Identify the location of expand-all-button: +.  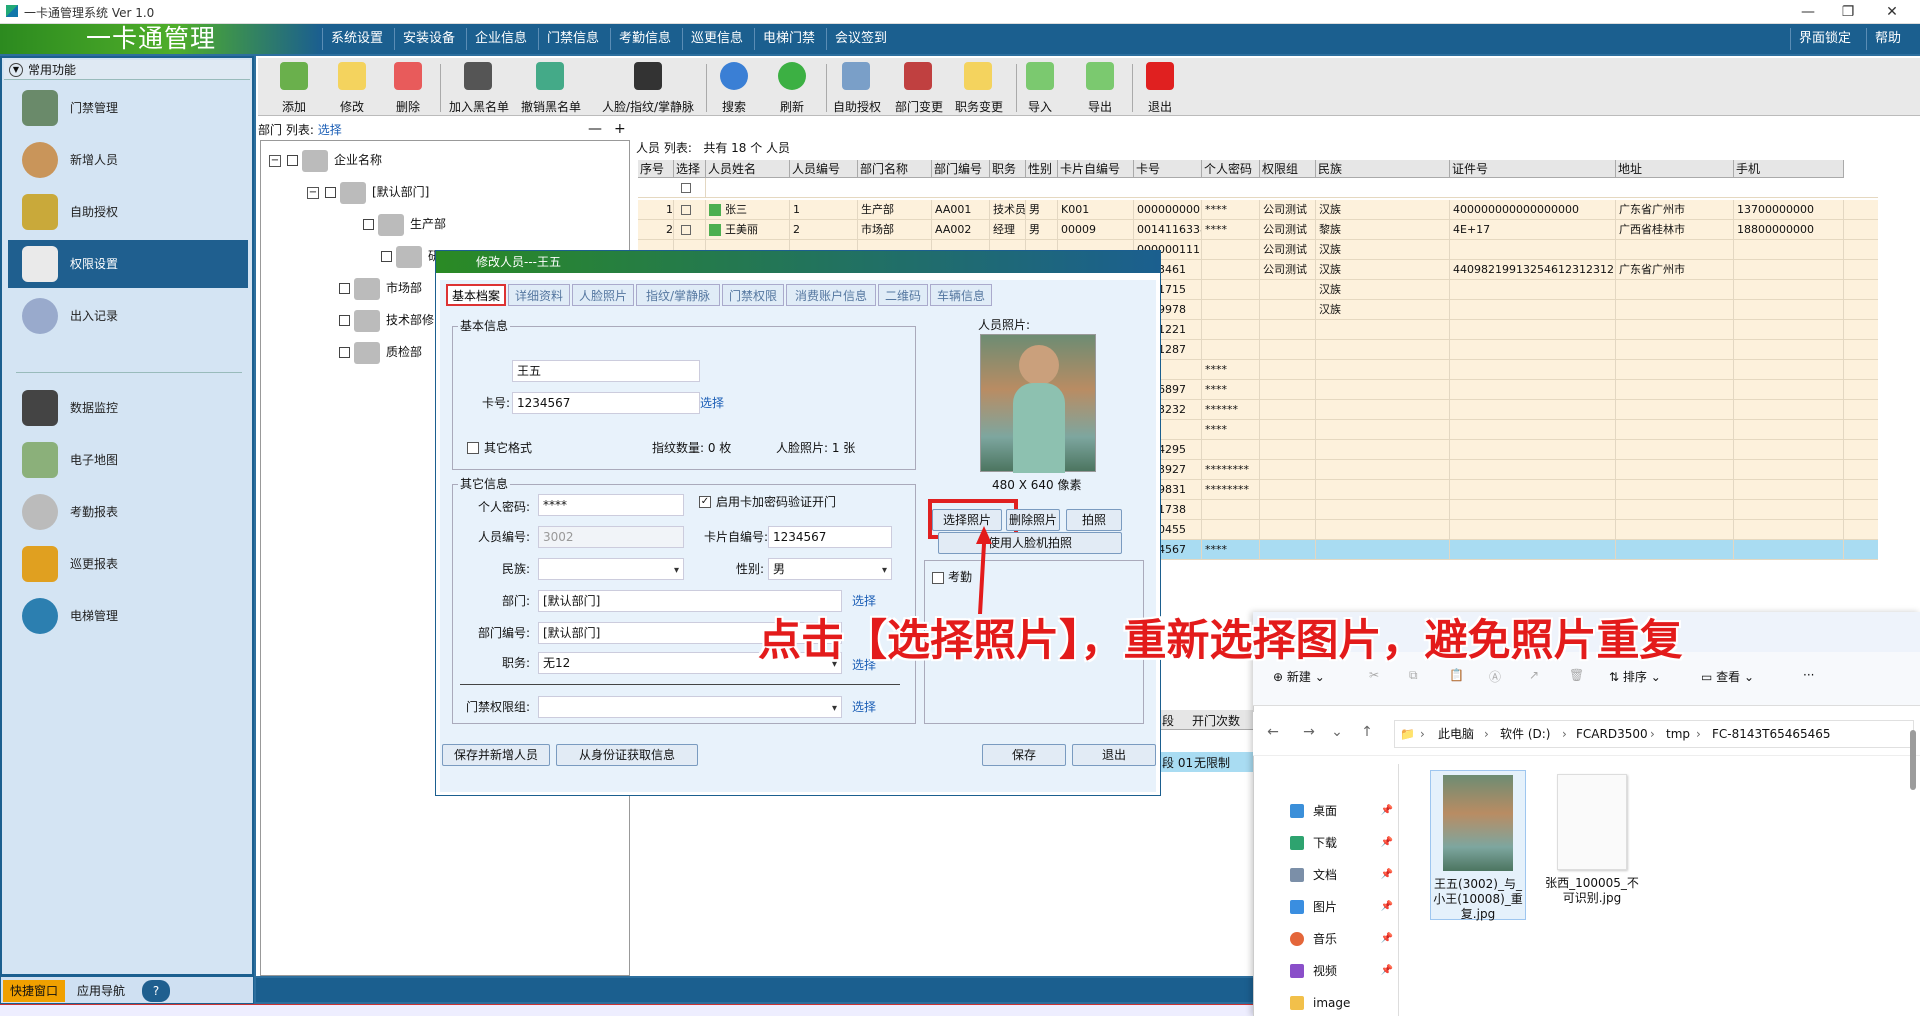
(620, 129).